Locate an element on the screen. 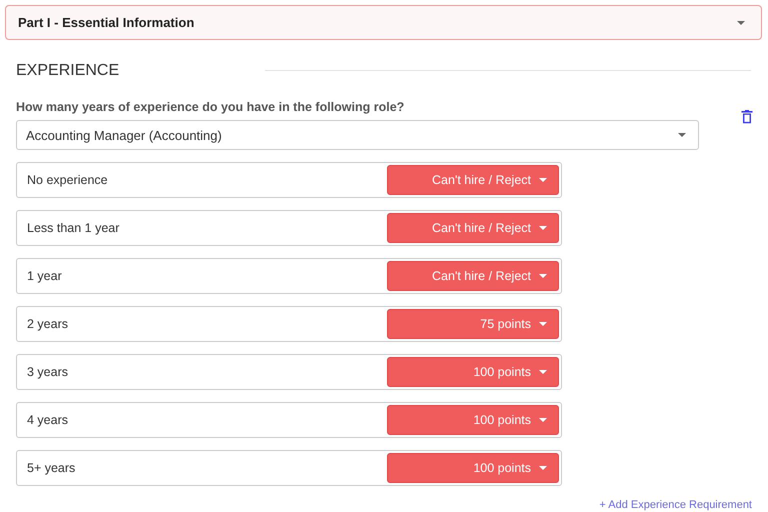  score-dropdown: 75 points is located at coordinates (473, 324).